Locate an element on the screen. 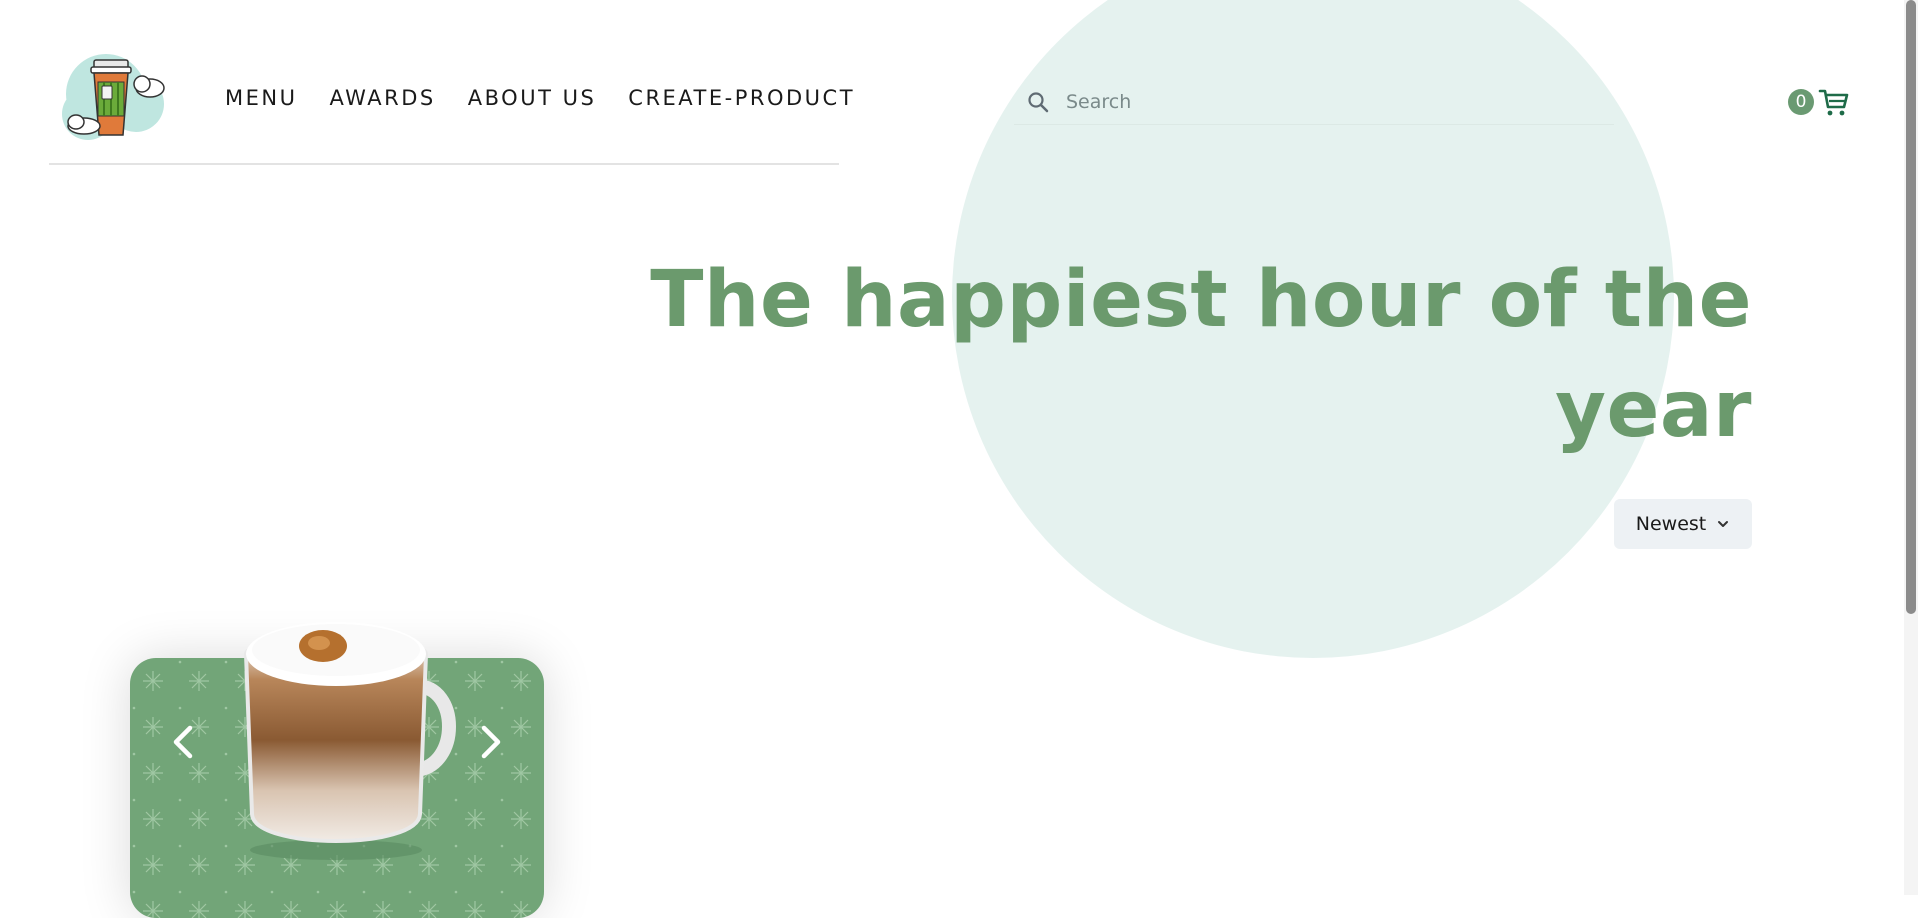 This screenshot has height=918, width=1918. search-bar is located at coordinates (1314, 102).